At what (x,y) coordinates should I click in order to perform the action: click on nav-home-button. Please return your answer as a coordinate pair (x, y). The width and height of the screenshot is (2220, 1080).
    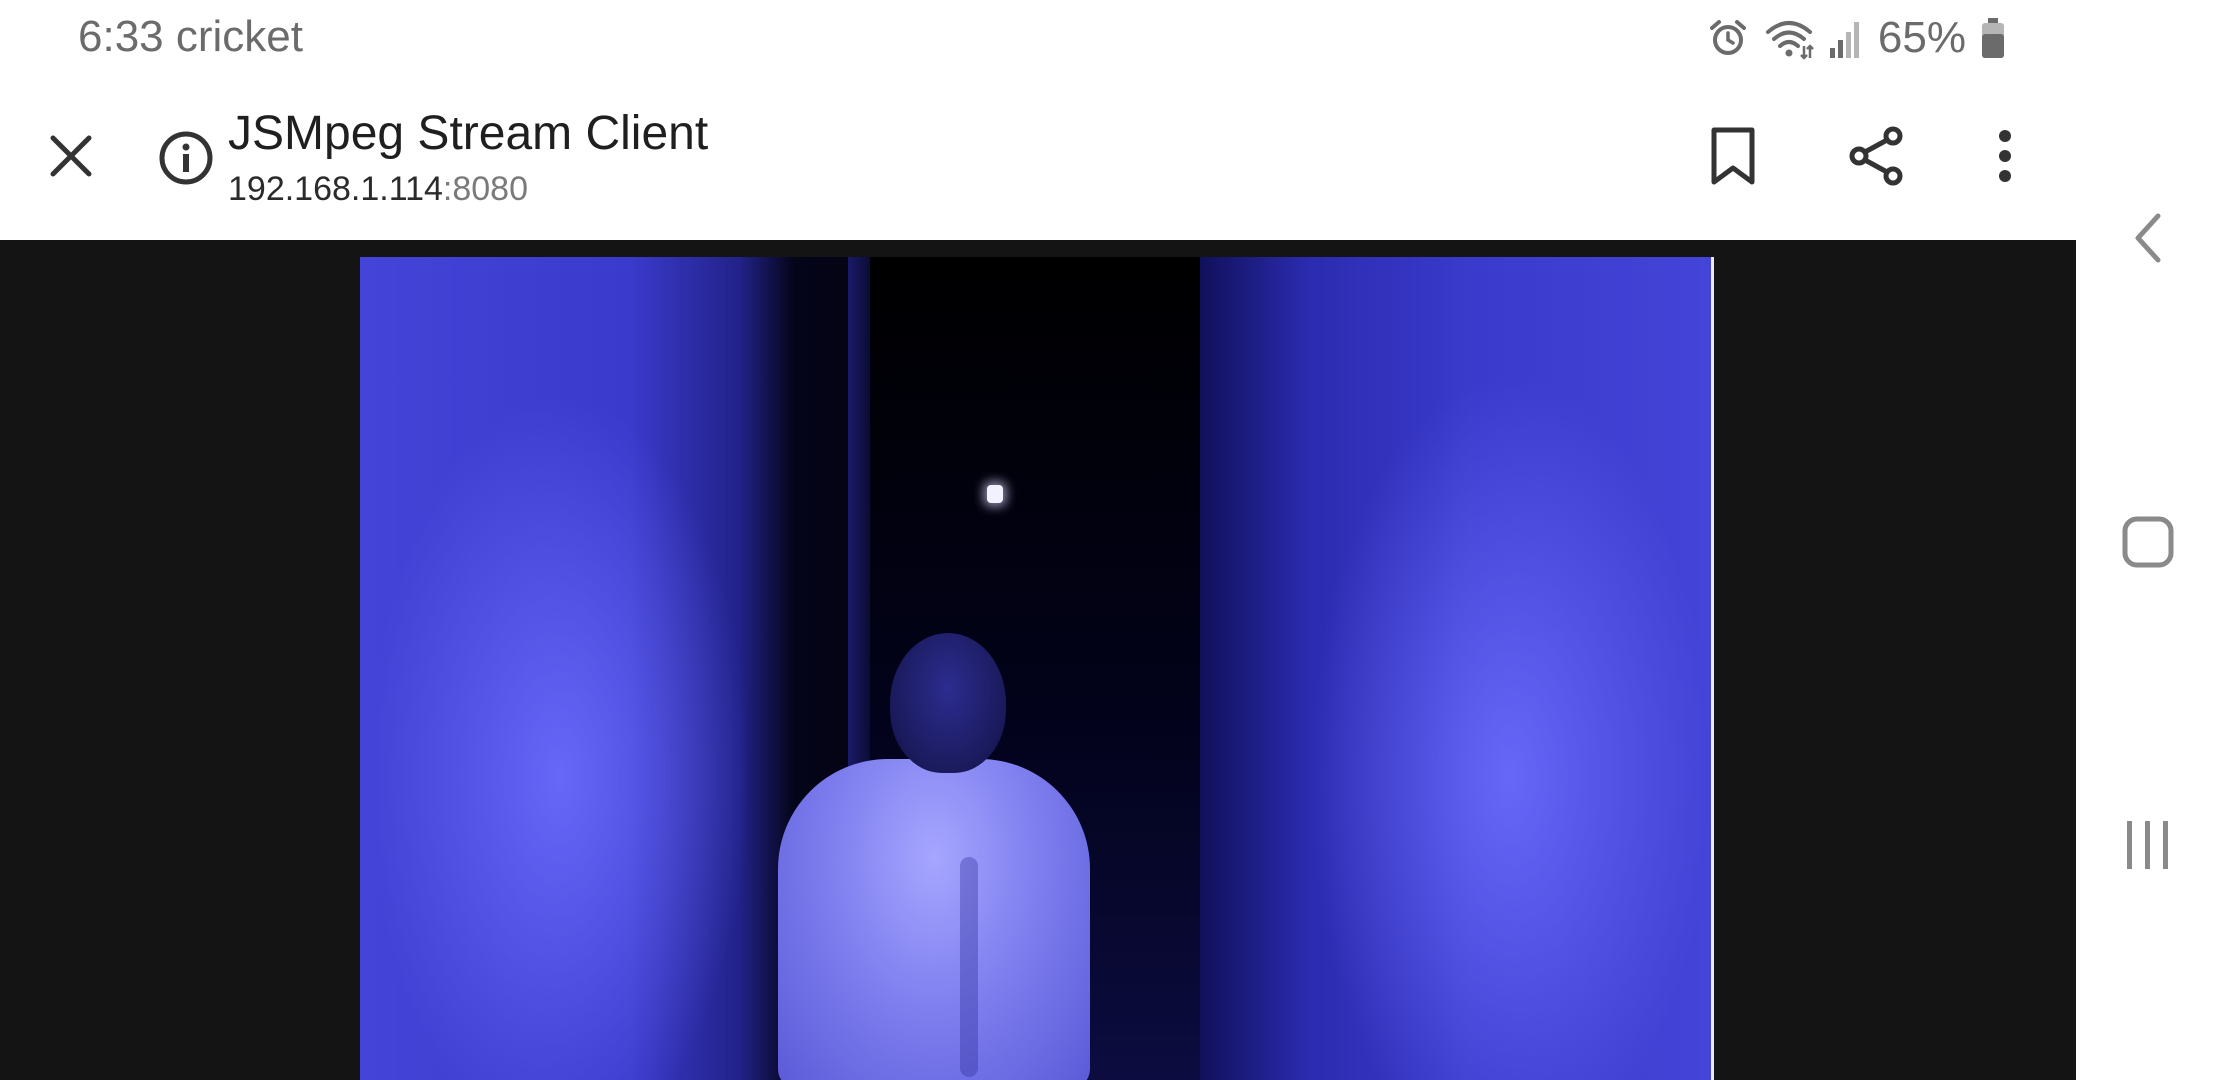
    Looking at the image, I should click on (2148, 544).